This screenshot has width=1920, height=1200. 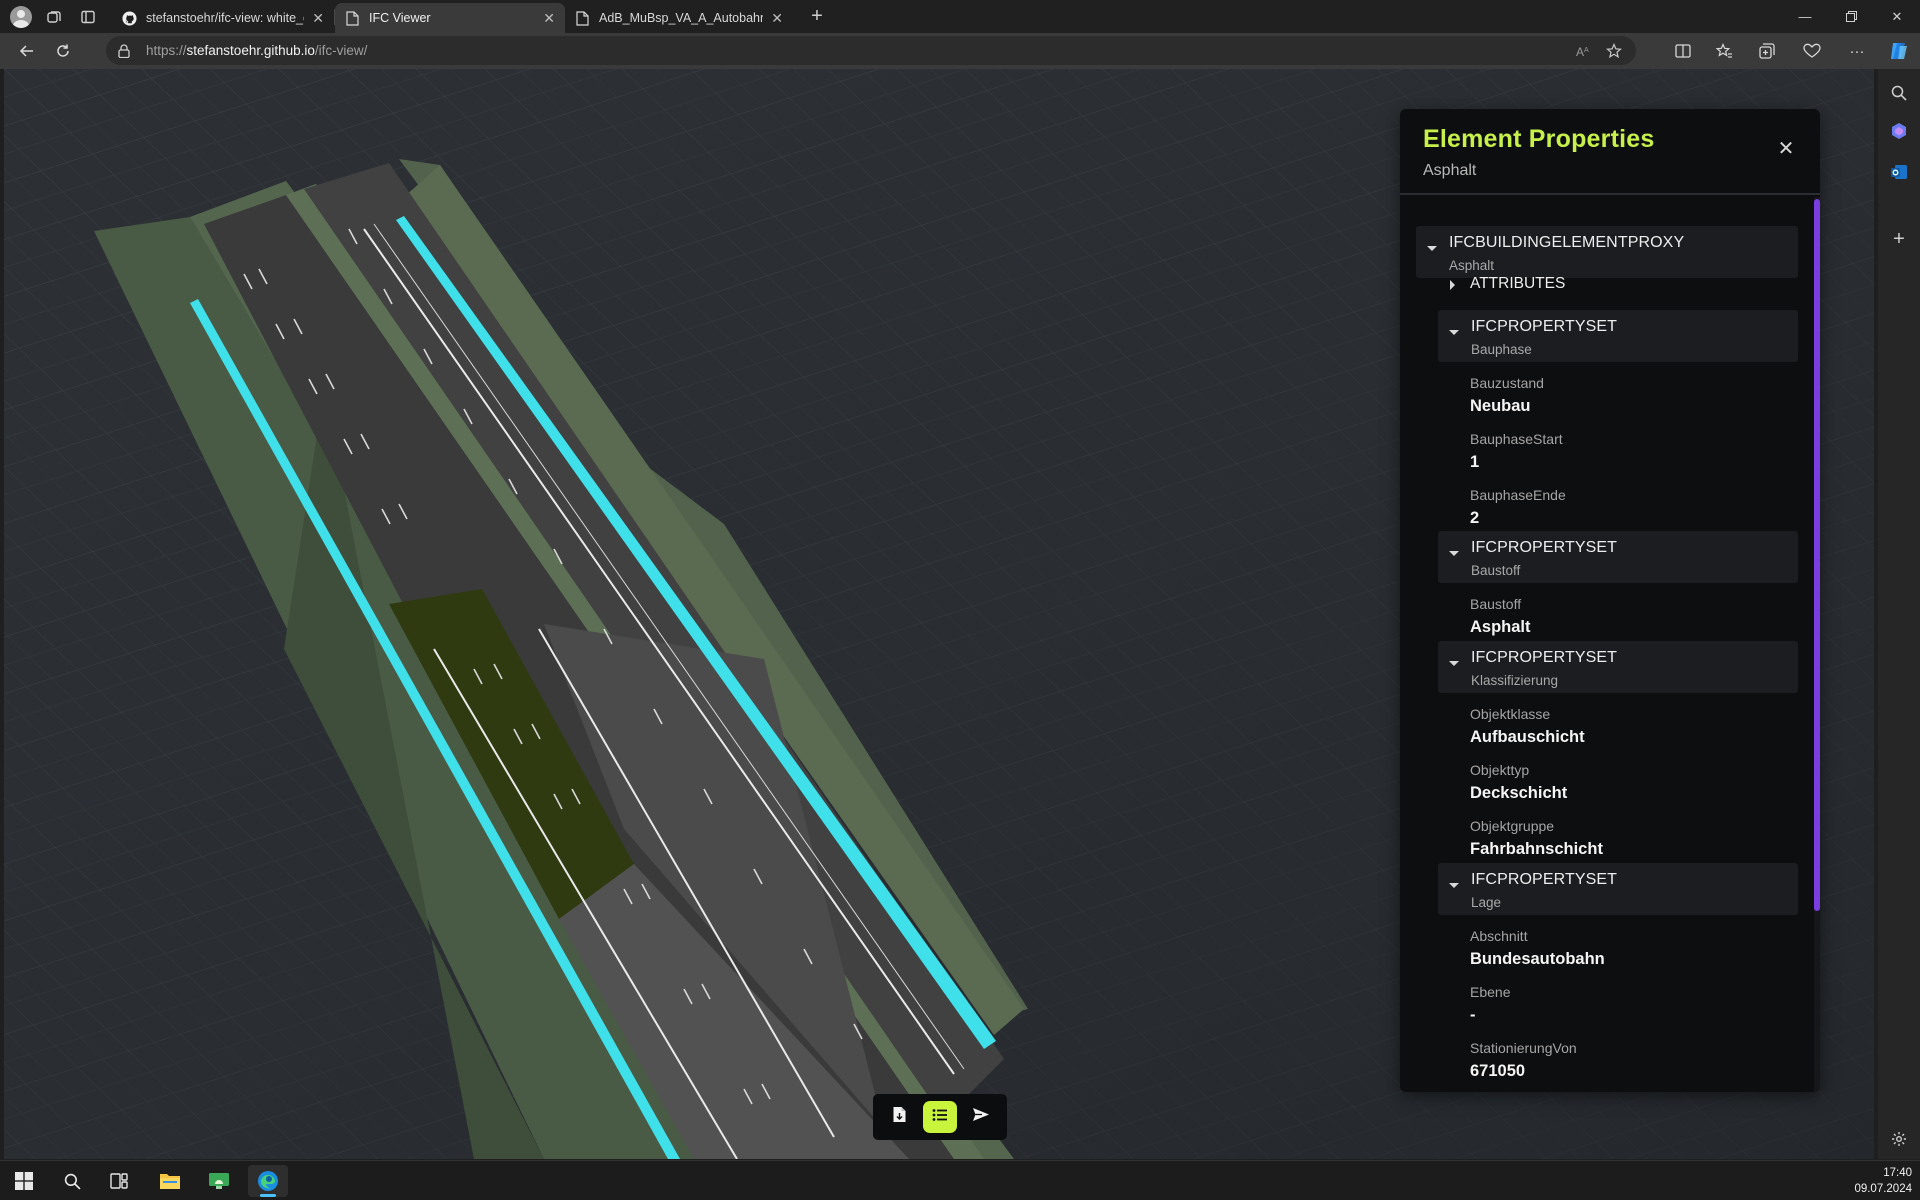 I want to click on collections-icon, so click(x=1767, y=51).